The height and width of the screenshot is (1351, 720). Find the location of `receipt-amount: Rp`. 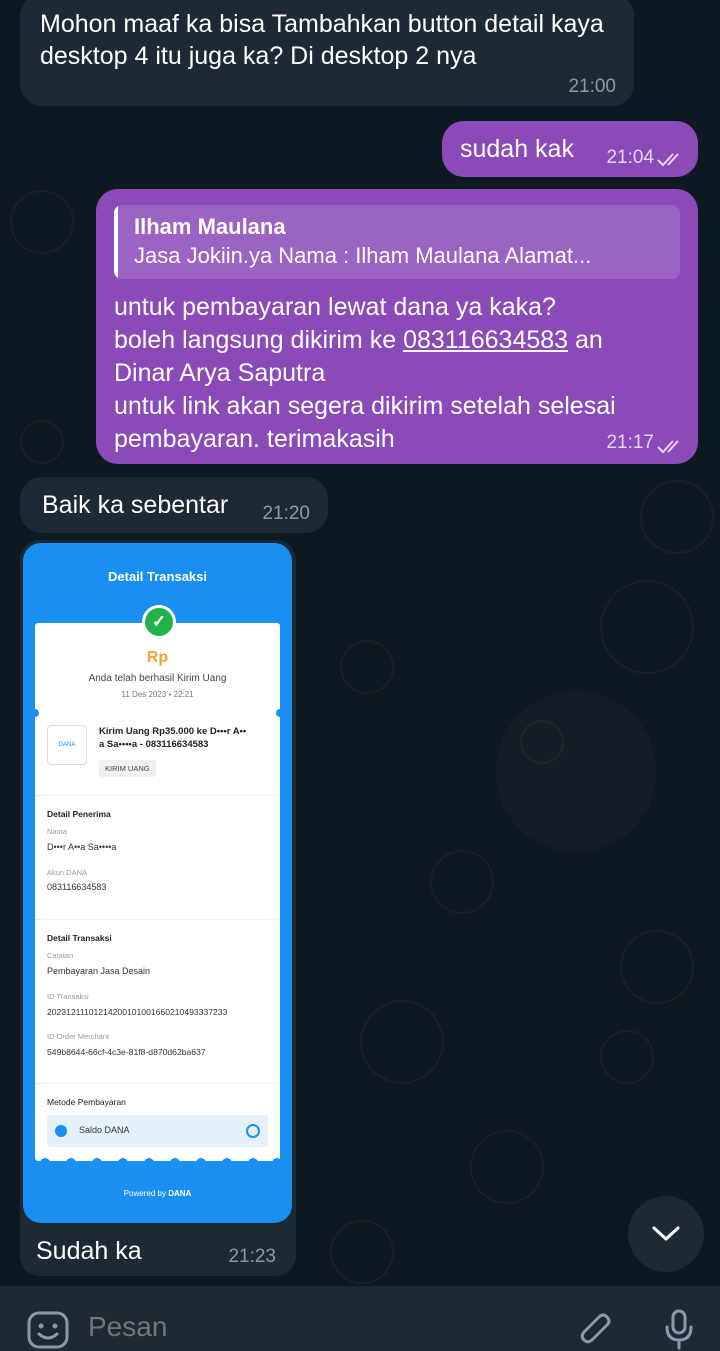

receipt-amount: Rp is located at coordinates (157, 657).